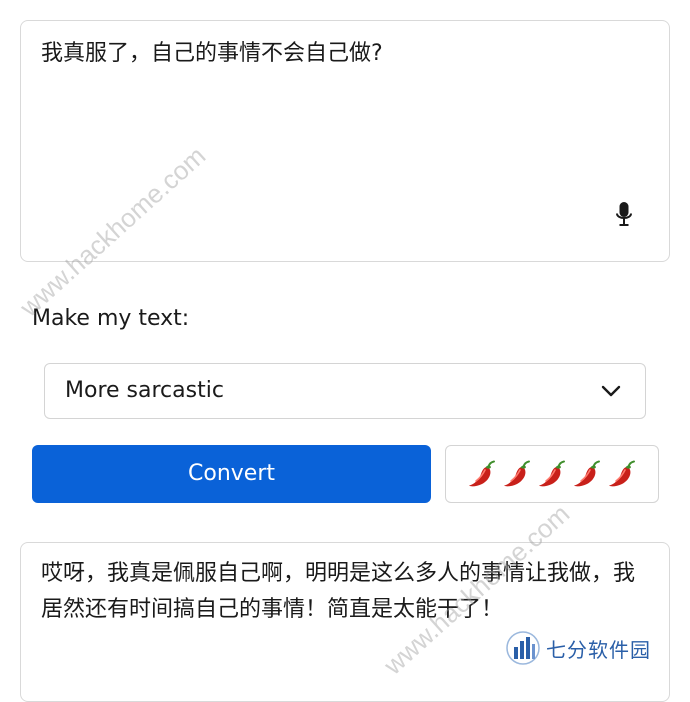 Image resolution: width=690 pixels, height=702 pixels. I want to click on spice-level-selector, so click(552, 474).